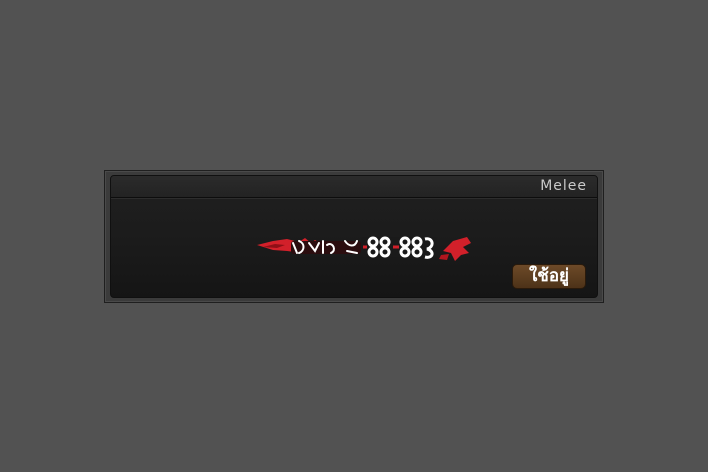  What do you see at coordinates (549, 276) in the screenshot?
I see `equipped-badge: ใช้อยู่` at bounding box center [549, 276].